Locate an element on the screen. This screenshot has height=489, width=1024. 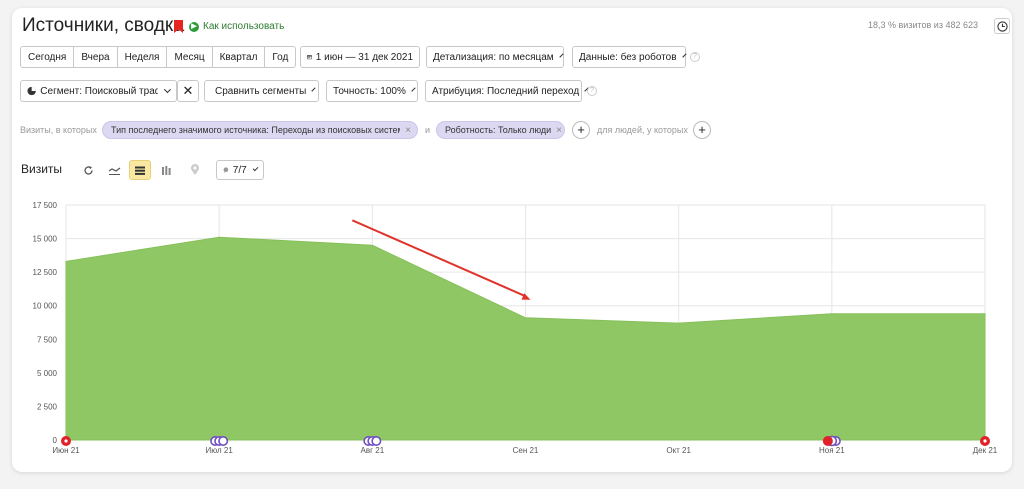
x-tick-label: Сен 21 is located at coordinates (526, 450).